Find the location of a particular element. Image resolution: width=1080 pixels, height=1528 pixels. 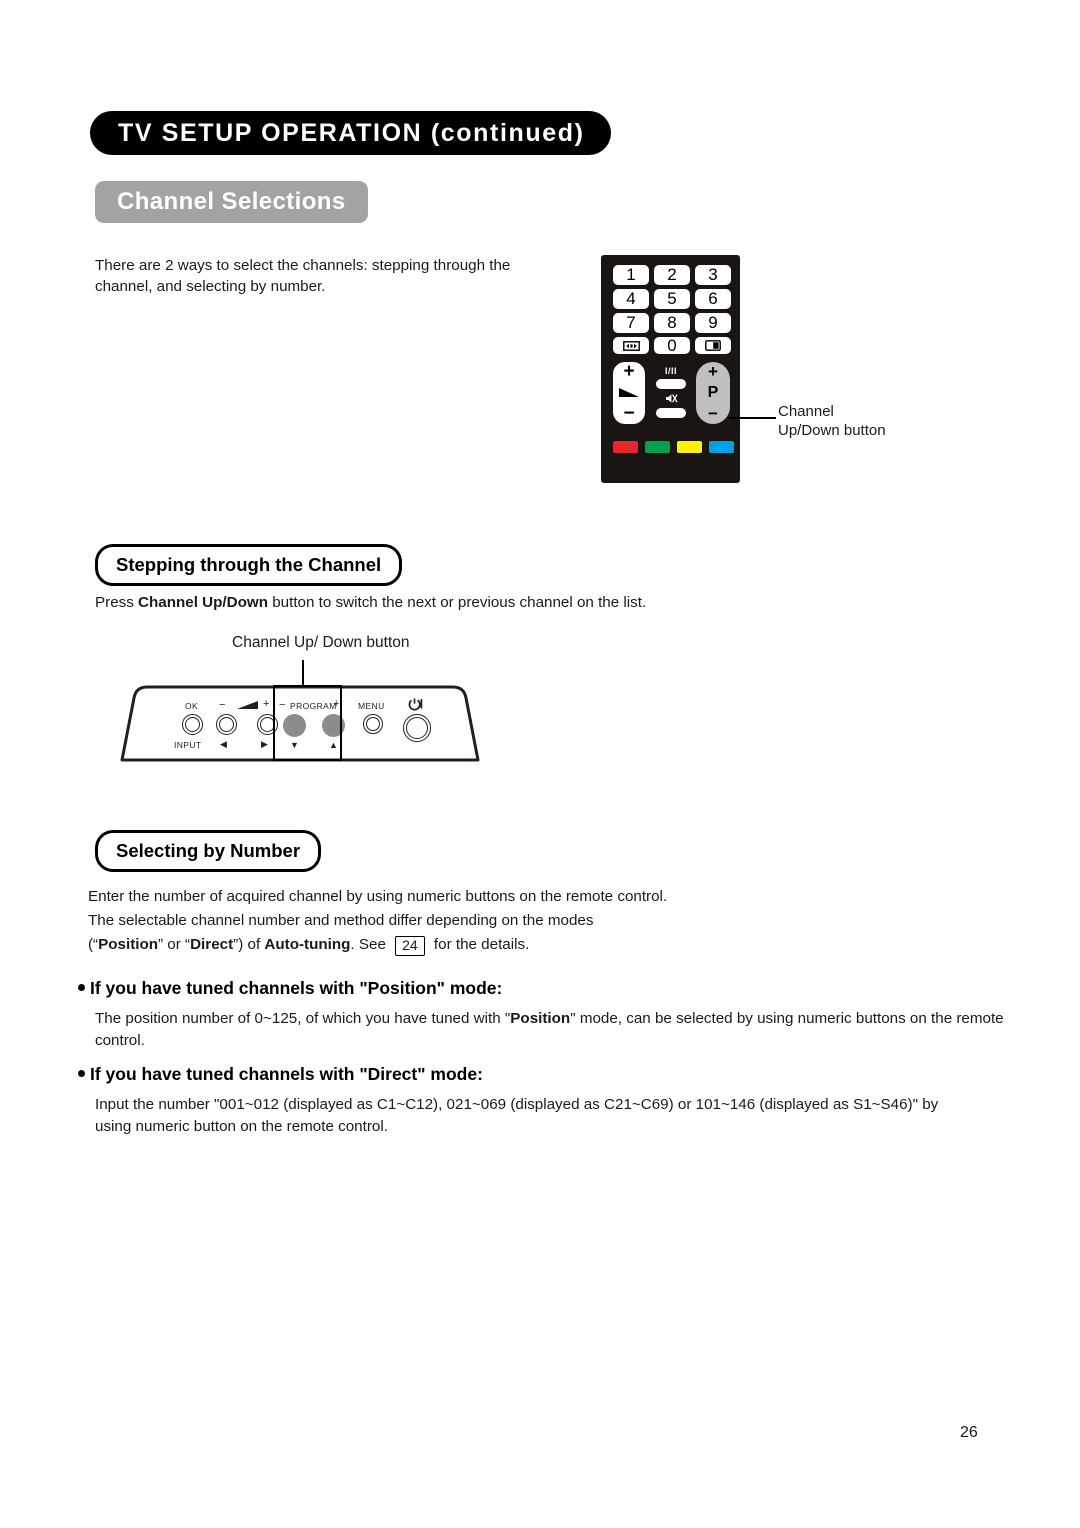

remote-key-6: 6 is located at coordinates (713, 299).